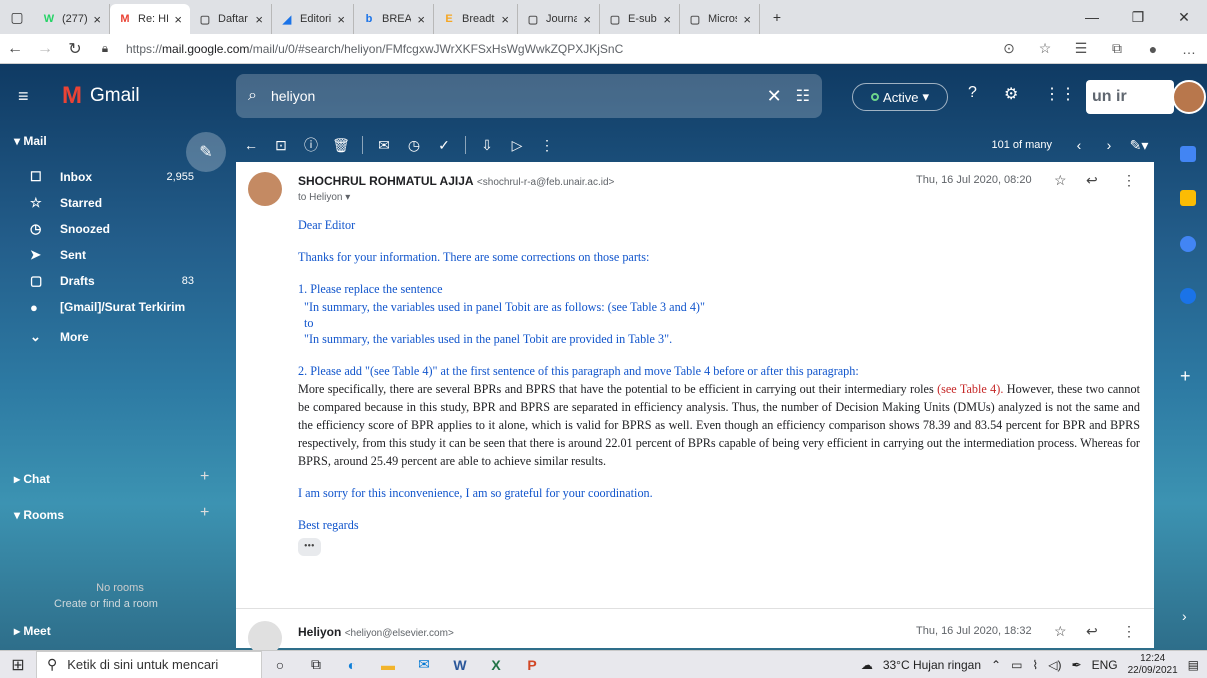  What do you see at coordinates (149, 664) in the screenshot?
I see `taskbar-search: ⚲ Ketik di sini untuk mencari` at bounding box center [149, 664].